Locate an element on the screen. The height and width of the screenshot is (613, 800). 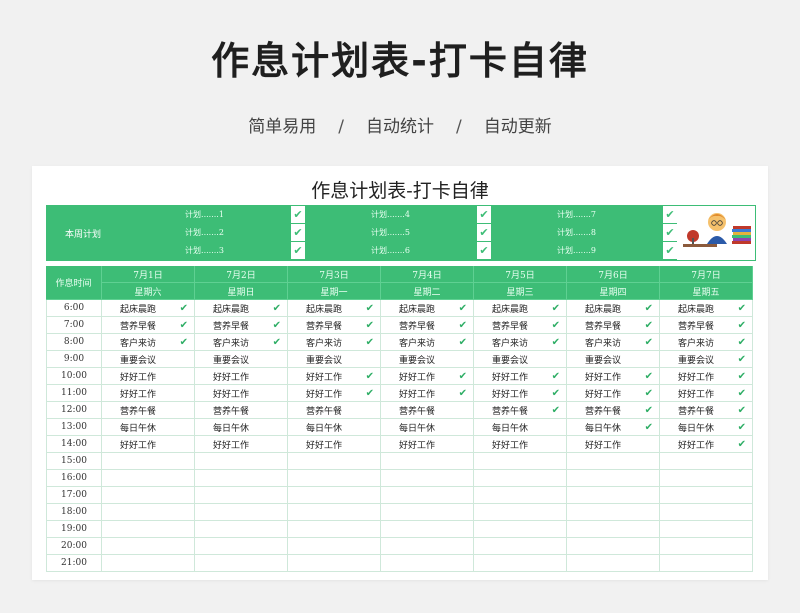
plan-item: 计划.......1 is located at coordinates (205, 215).